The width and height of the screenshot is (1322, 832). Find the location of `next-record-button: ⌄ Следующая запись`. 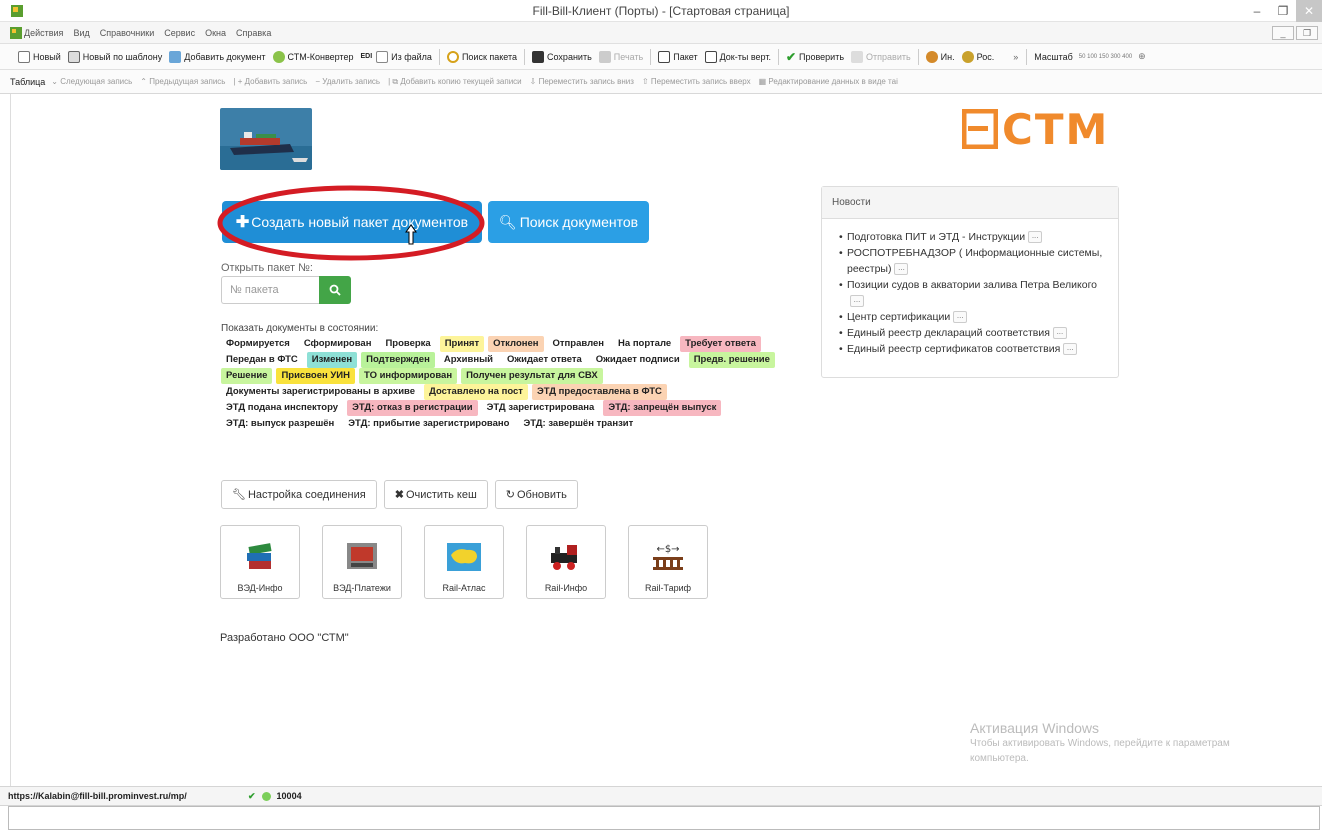

next-record-button: ⌄ Следующая запись is located at coordinates (91, 81).